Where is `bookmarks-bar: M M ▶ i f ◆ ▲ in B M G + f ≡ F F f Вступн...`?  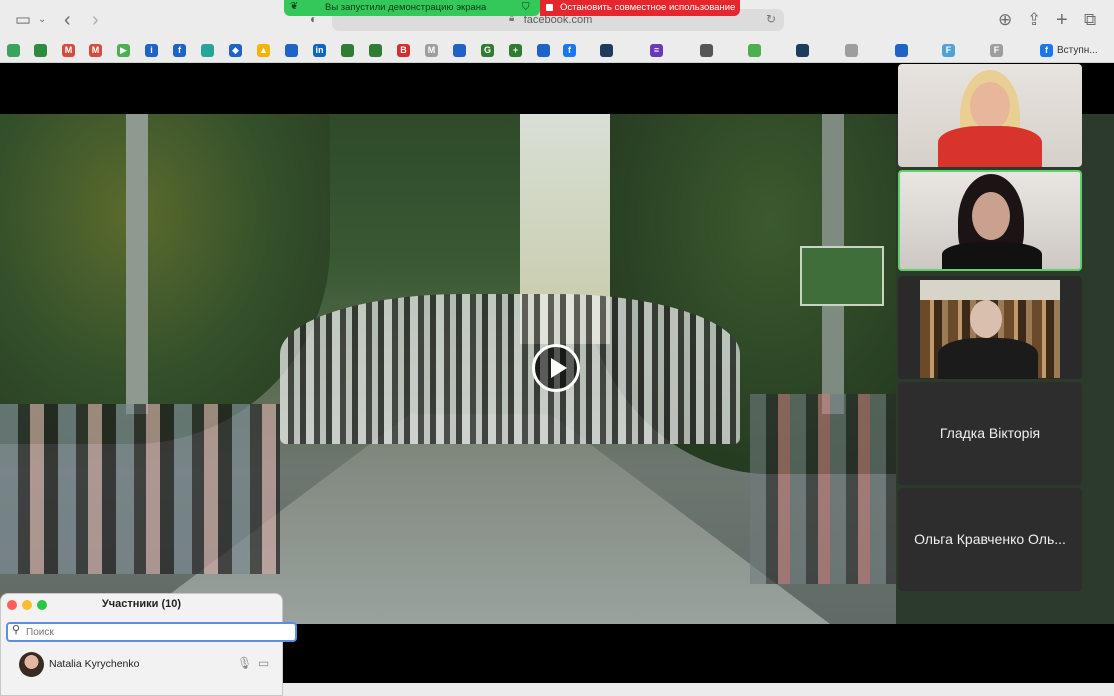 bookmarks-bar: M M ▶ i f ◆ ▲ in B M G + f ≡ F F f Вступн... is located at coordinates (557, 51).